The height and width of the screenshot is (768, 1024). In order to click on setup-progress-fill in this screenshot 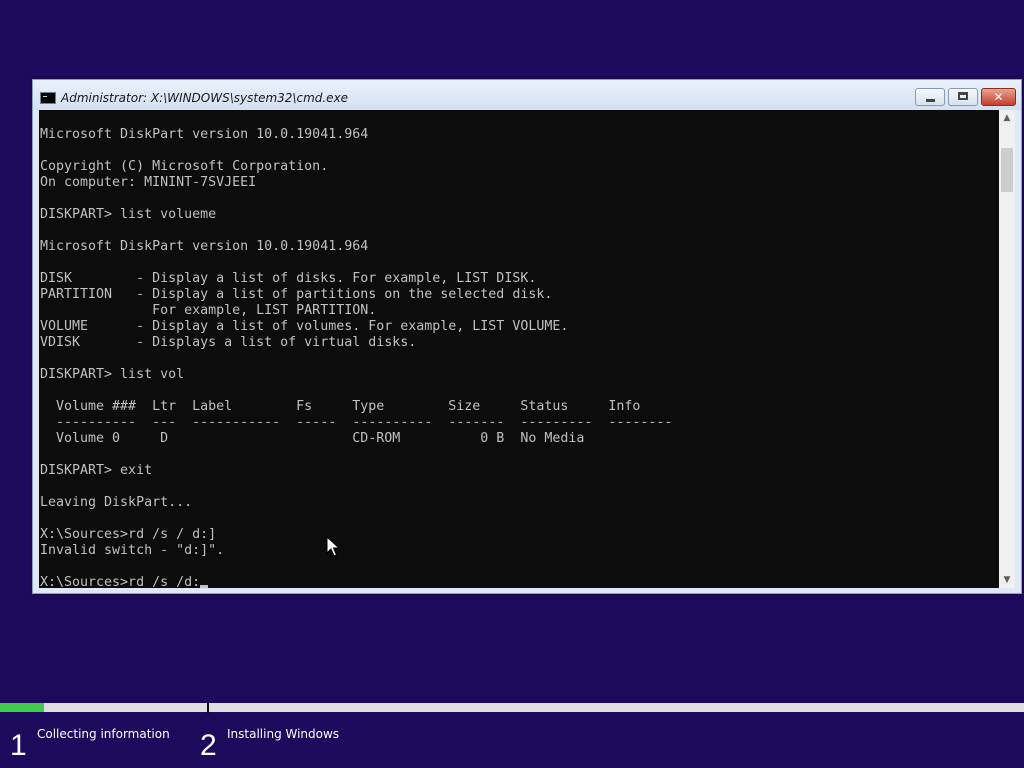, I will do `click(22, 707)`.